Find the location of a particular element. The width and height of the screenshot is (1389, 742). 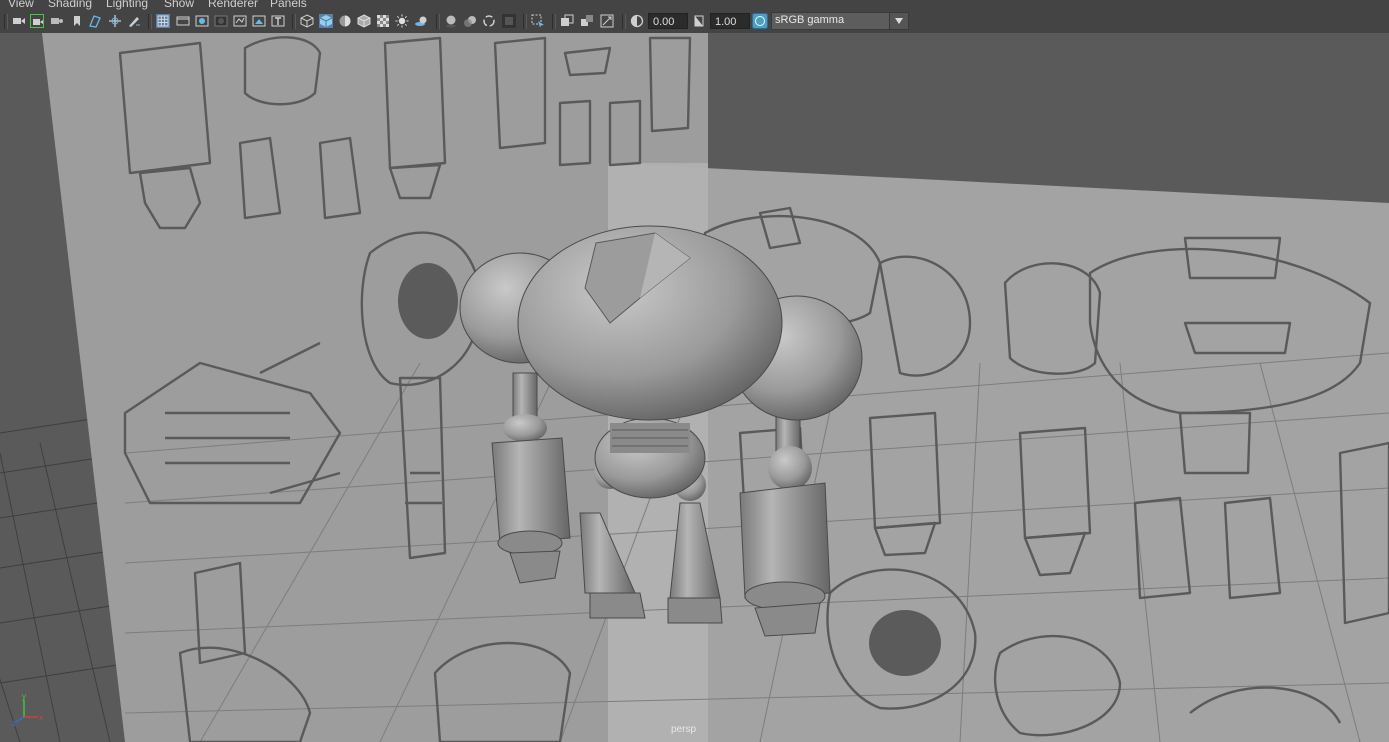

default-material-icon is located at coordinates (364, 21).